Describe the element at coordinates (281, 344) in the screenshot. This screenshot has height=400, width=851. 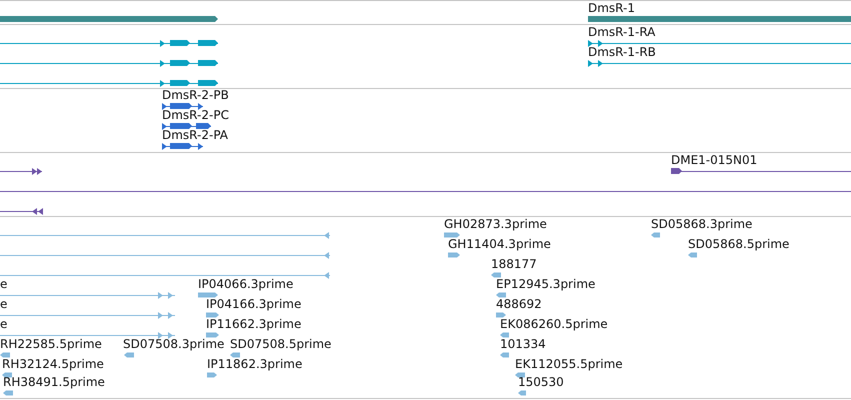
I see `feature-label: SD07508.5prime` at that location.